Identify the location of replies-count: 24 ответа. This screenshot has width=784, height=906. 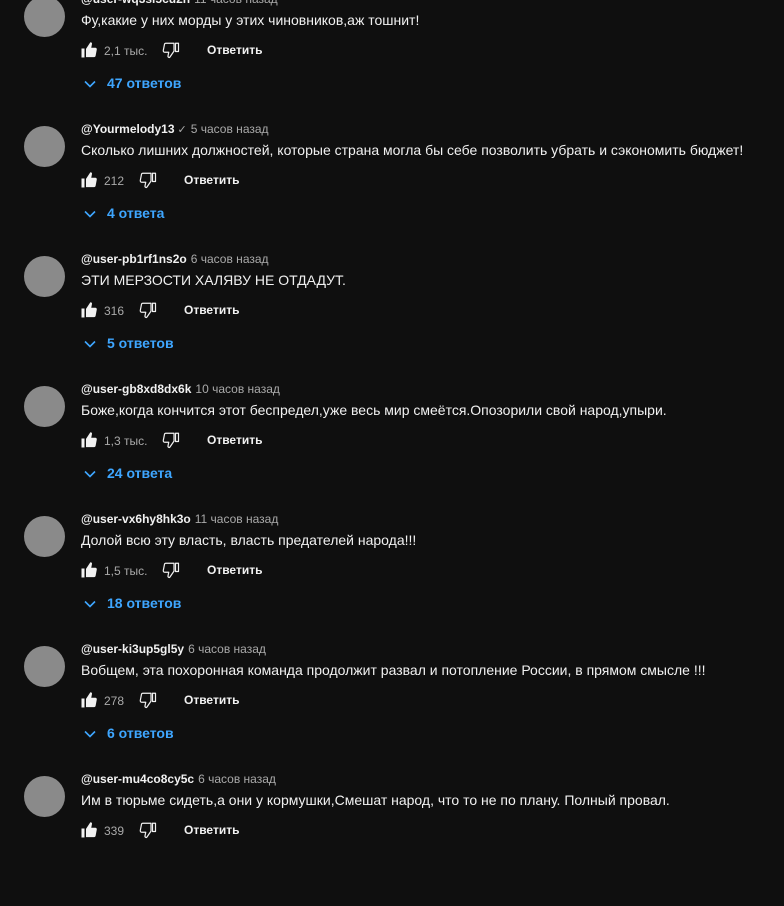
(140, 473).